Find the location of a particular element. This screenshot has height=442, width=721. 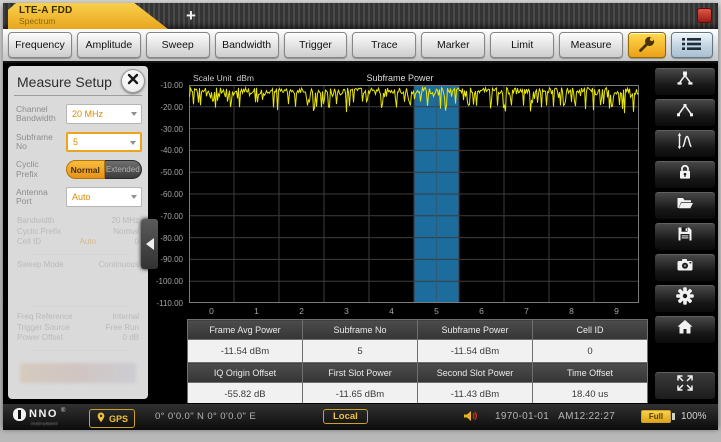

auto-scale-button is located at coordinates (685, 143).